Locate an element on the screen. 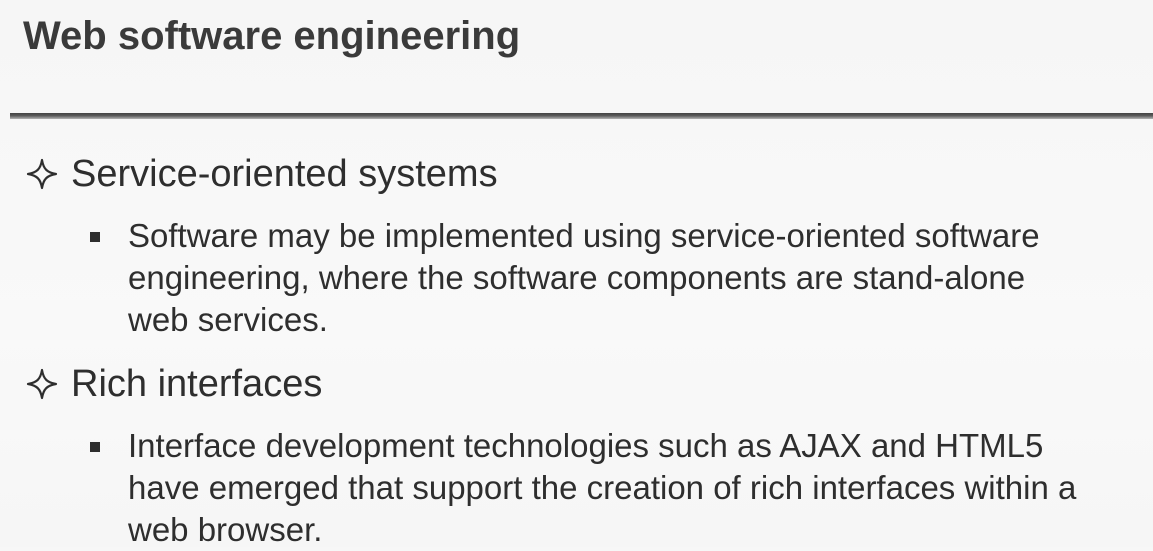 This screenshot has width=1153, height=551. sub-bullet-line: web browser. is located at coordinates (225, 529).